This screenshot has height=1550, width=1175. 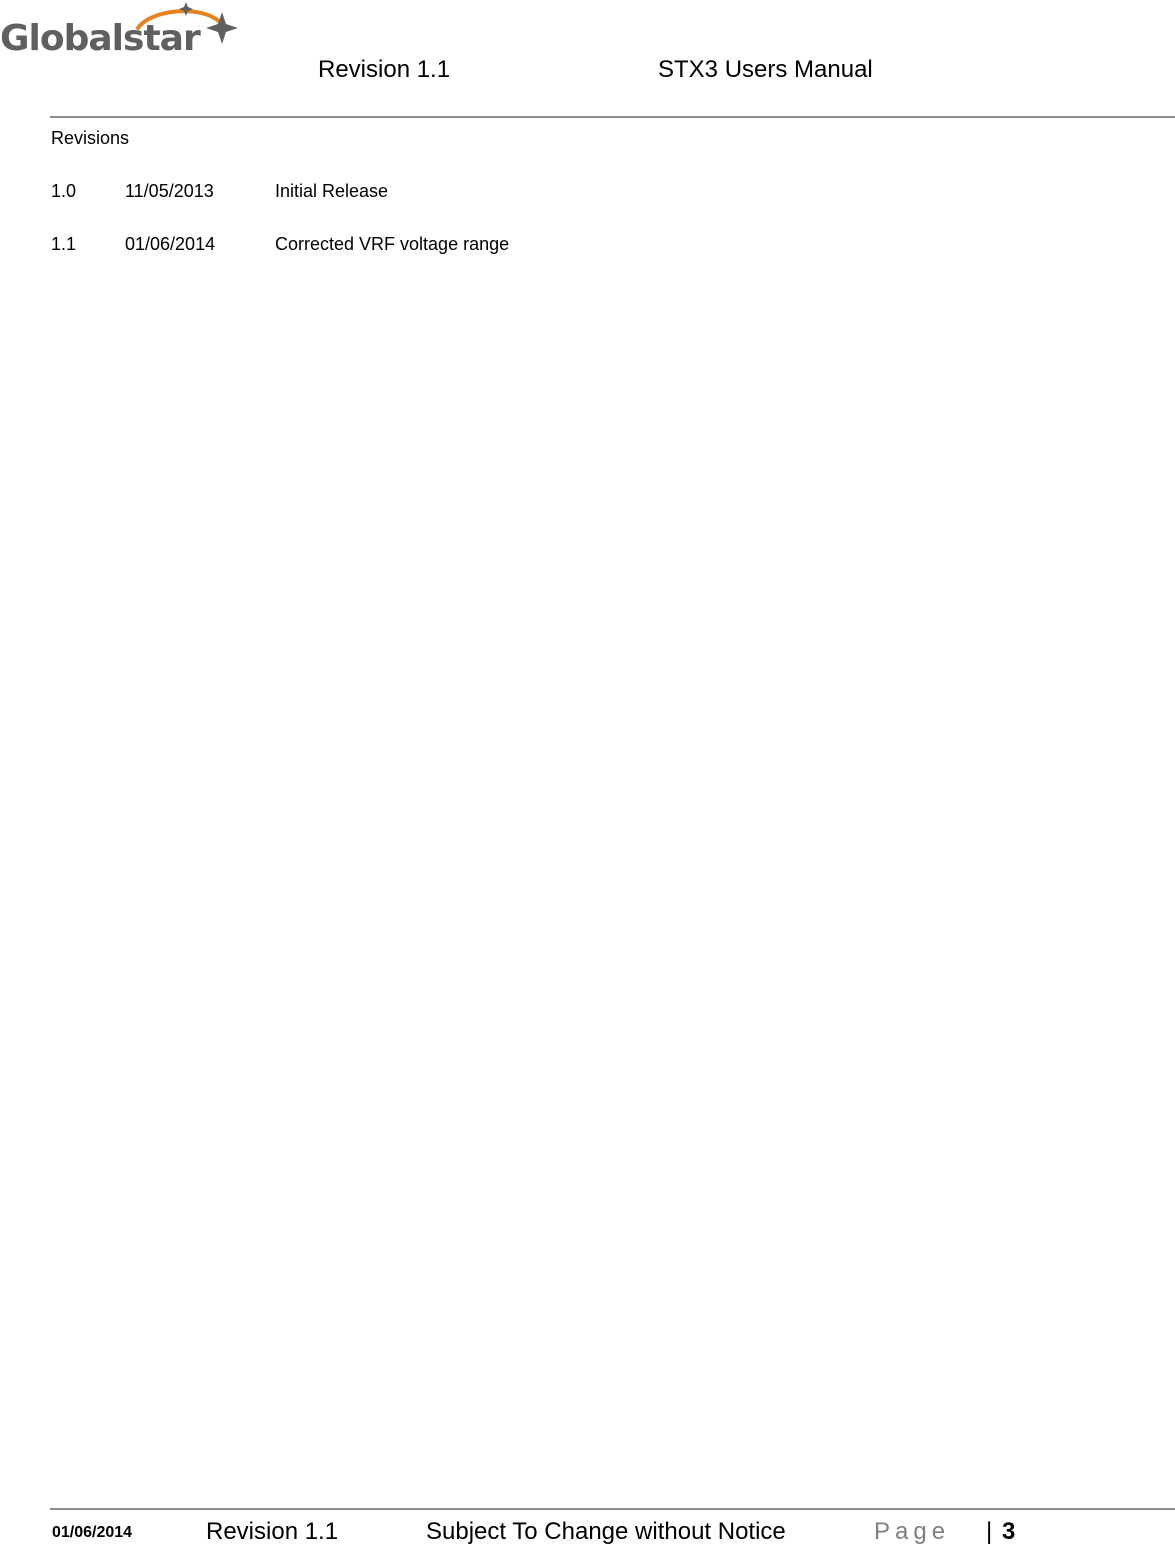 I want to click on header-title: STX3 Users Manual, so click(x=765, y=69).